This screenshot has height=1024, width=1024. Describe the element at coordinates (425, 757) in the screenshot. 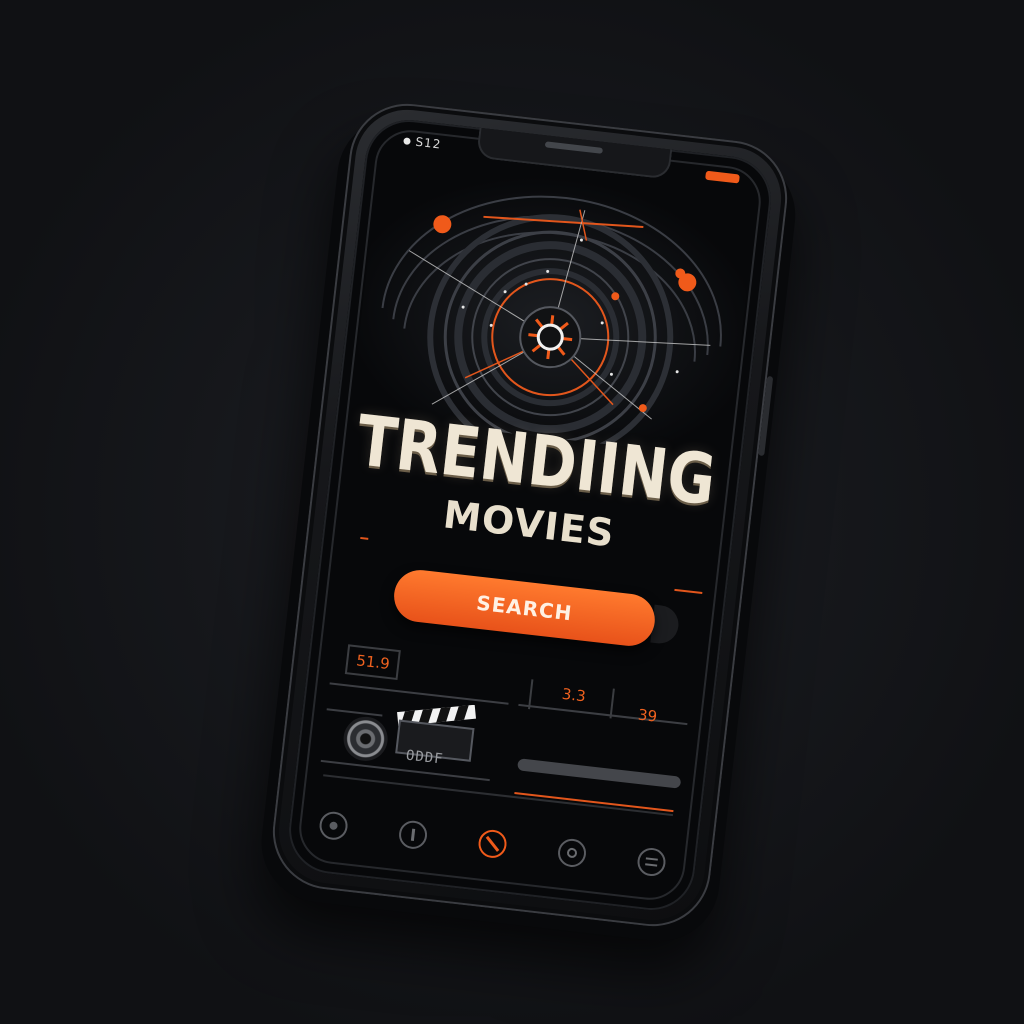

I see `clapper-label: ODDF` at that location.